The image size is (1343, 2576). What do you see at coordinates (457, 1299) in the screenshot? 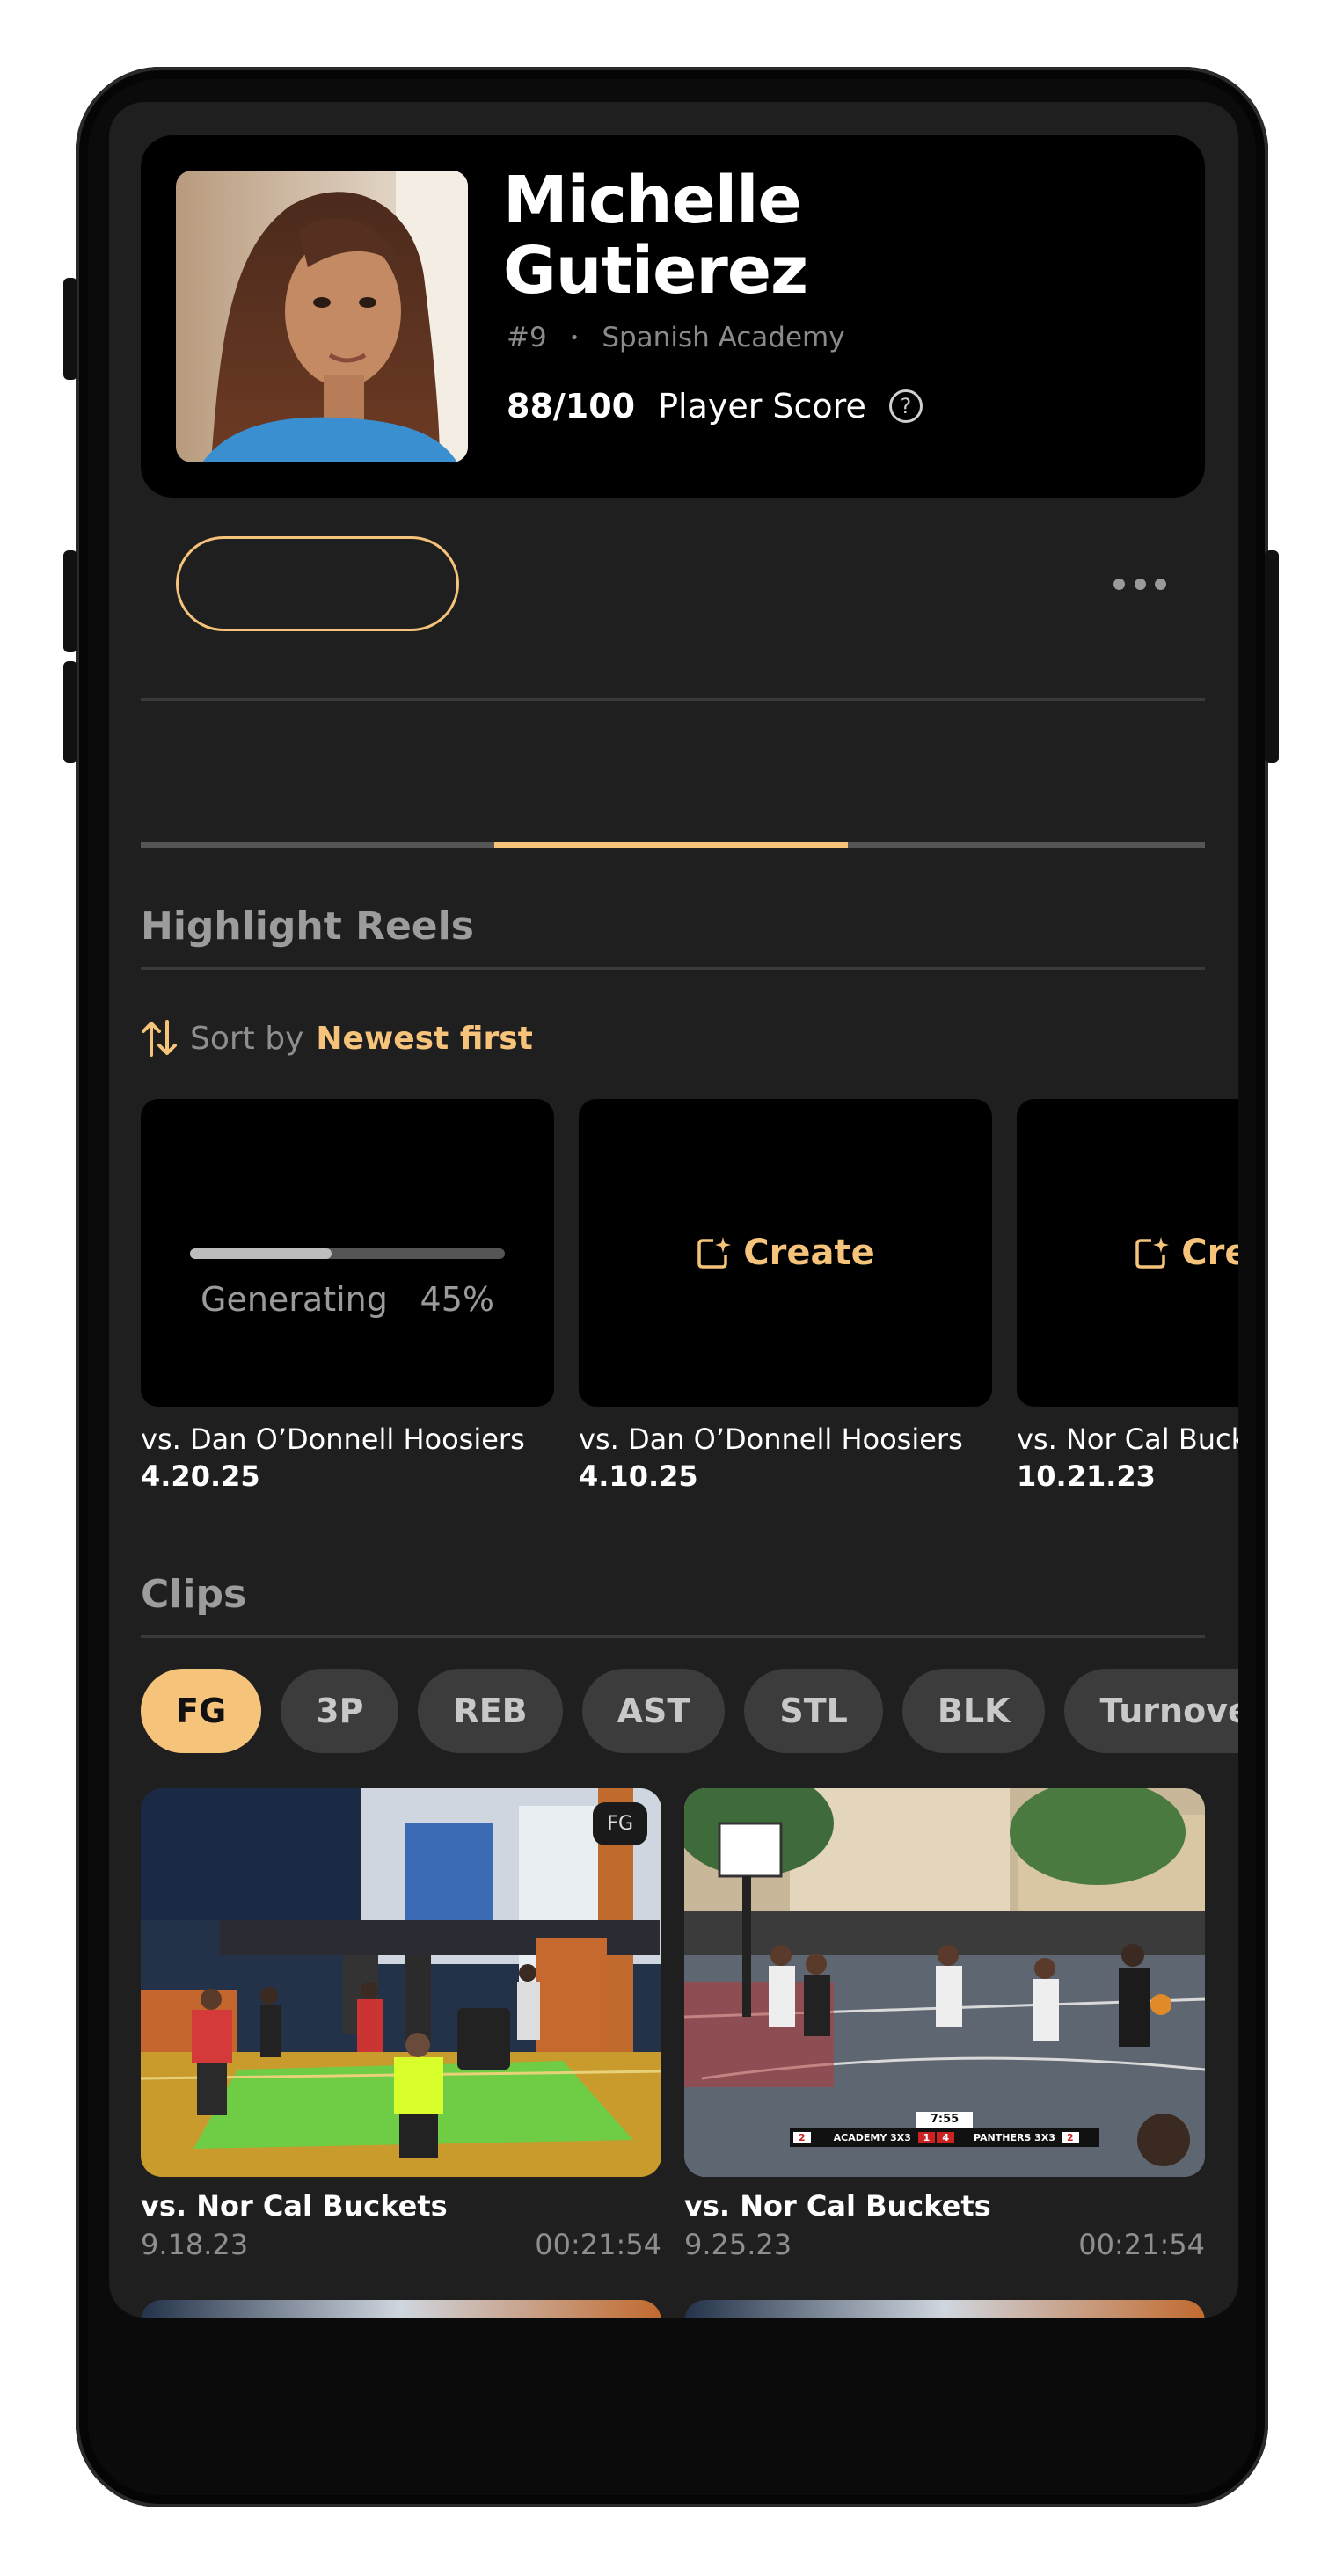
I see `generating-percent: 45%` at bounding box center [457, 1299].